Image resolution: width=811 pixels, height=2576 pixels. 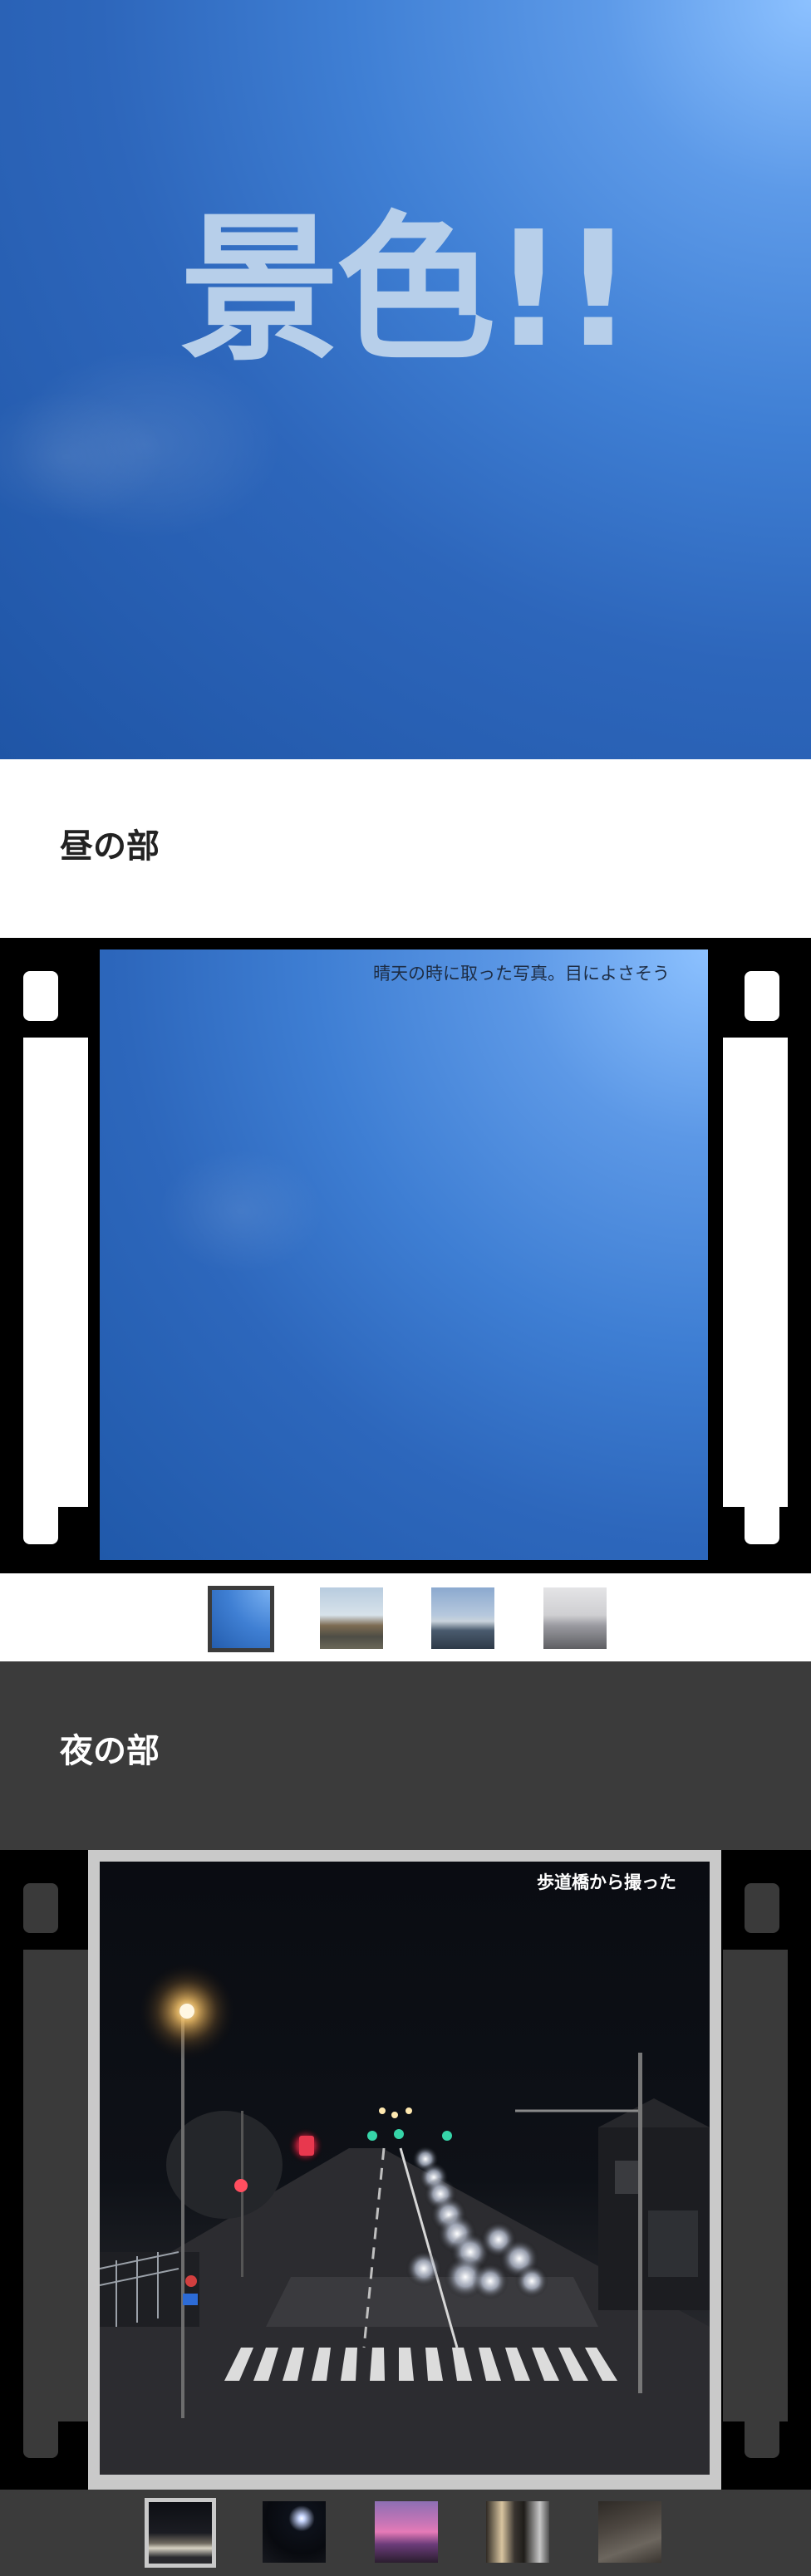 I want to click on night-heading: 夜の部, so click(x=110, y=1751).